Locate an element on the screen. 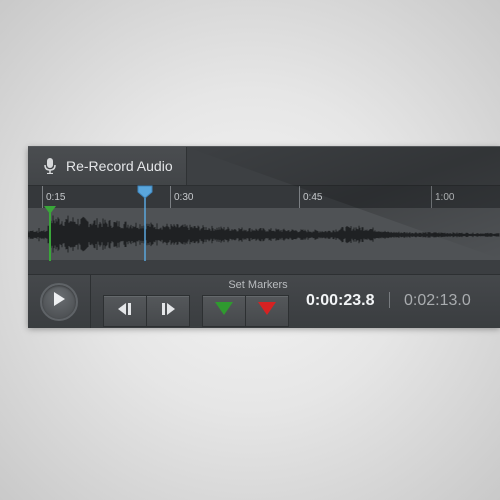 The image size is (500, 500). step-forward-button is located at coordinates (168, 311).